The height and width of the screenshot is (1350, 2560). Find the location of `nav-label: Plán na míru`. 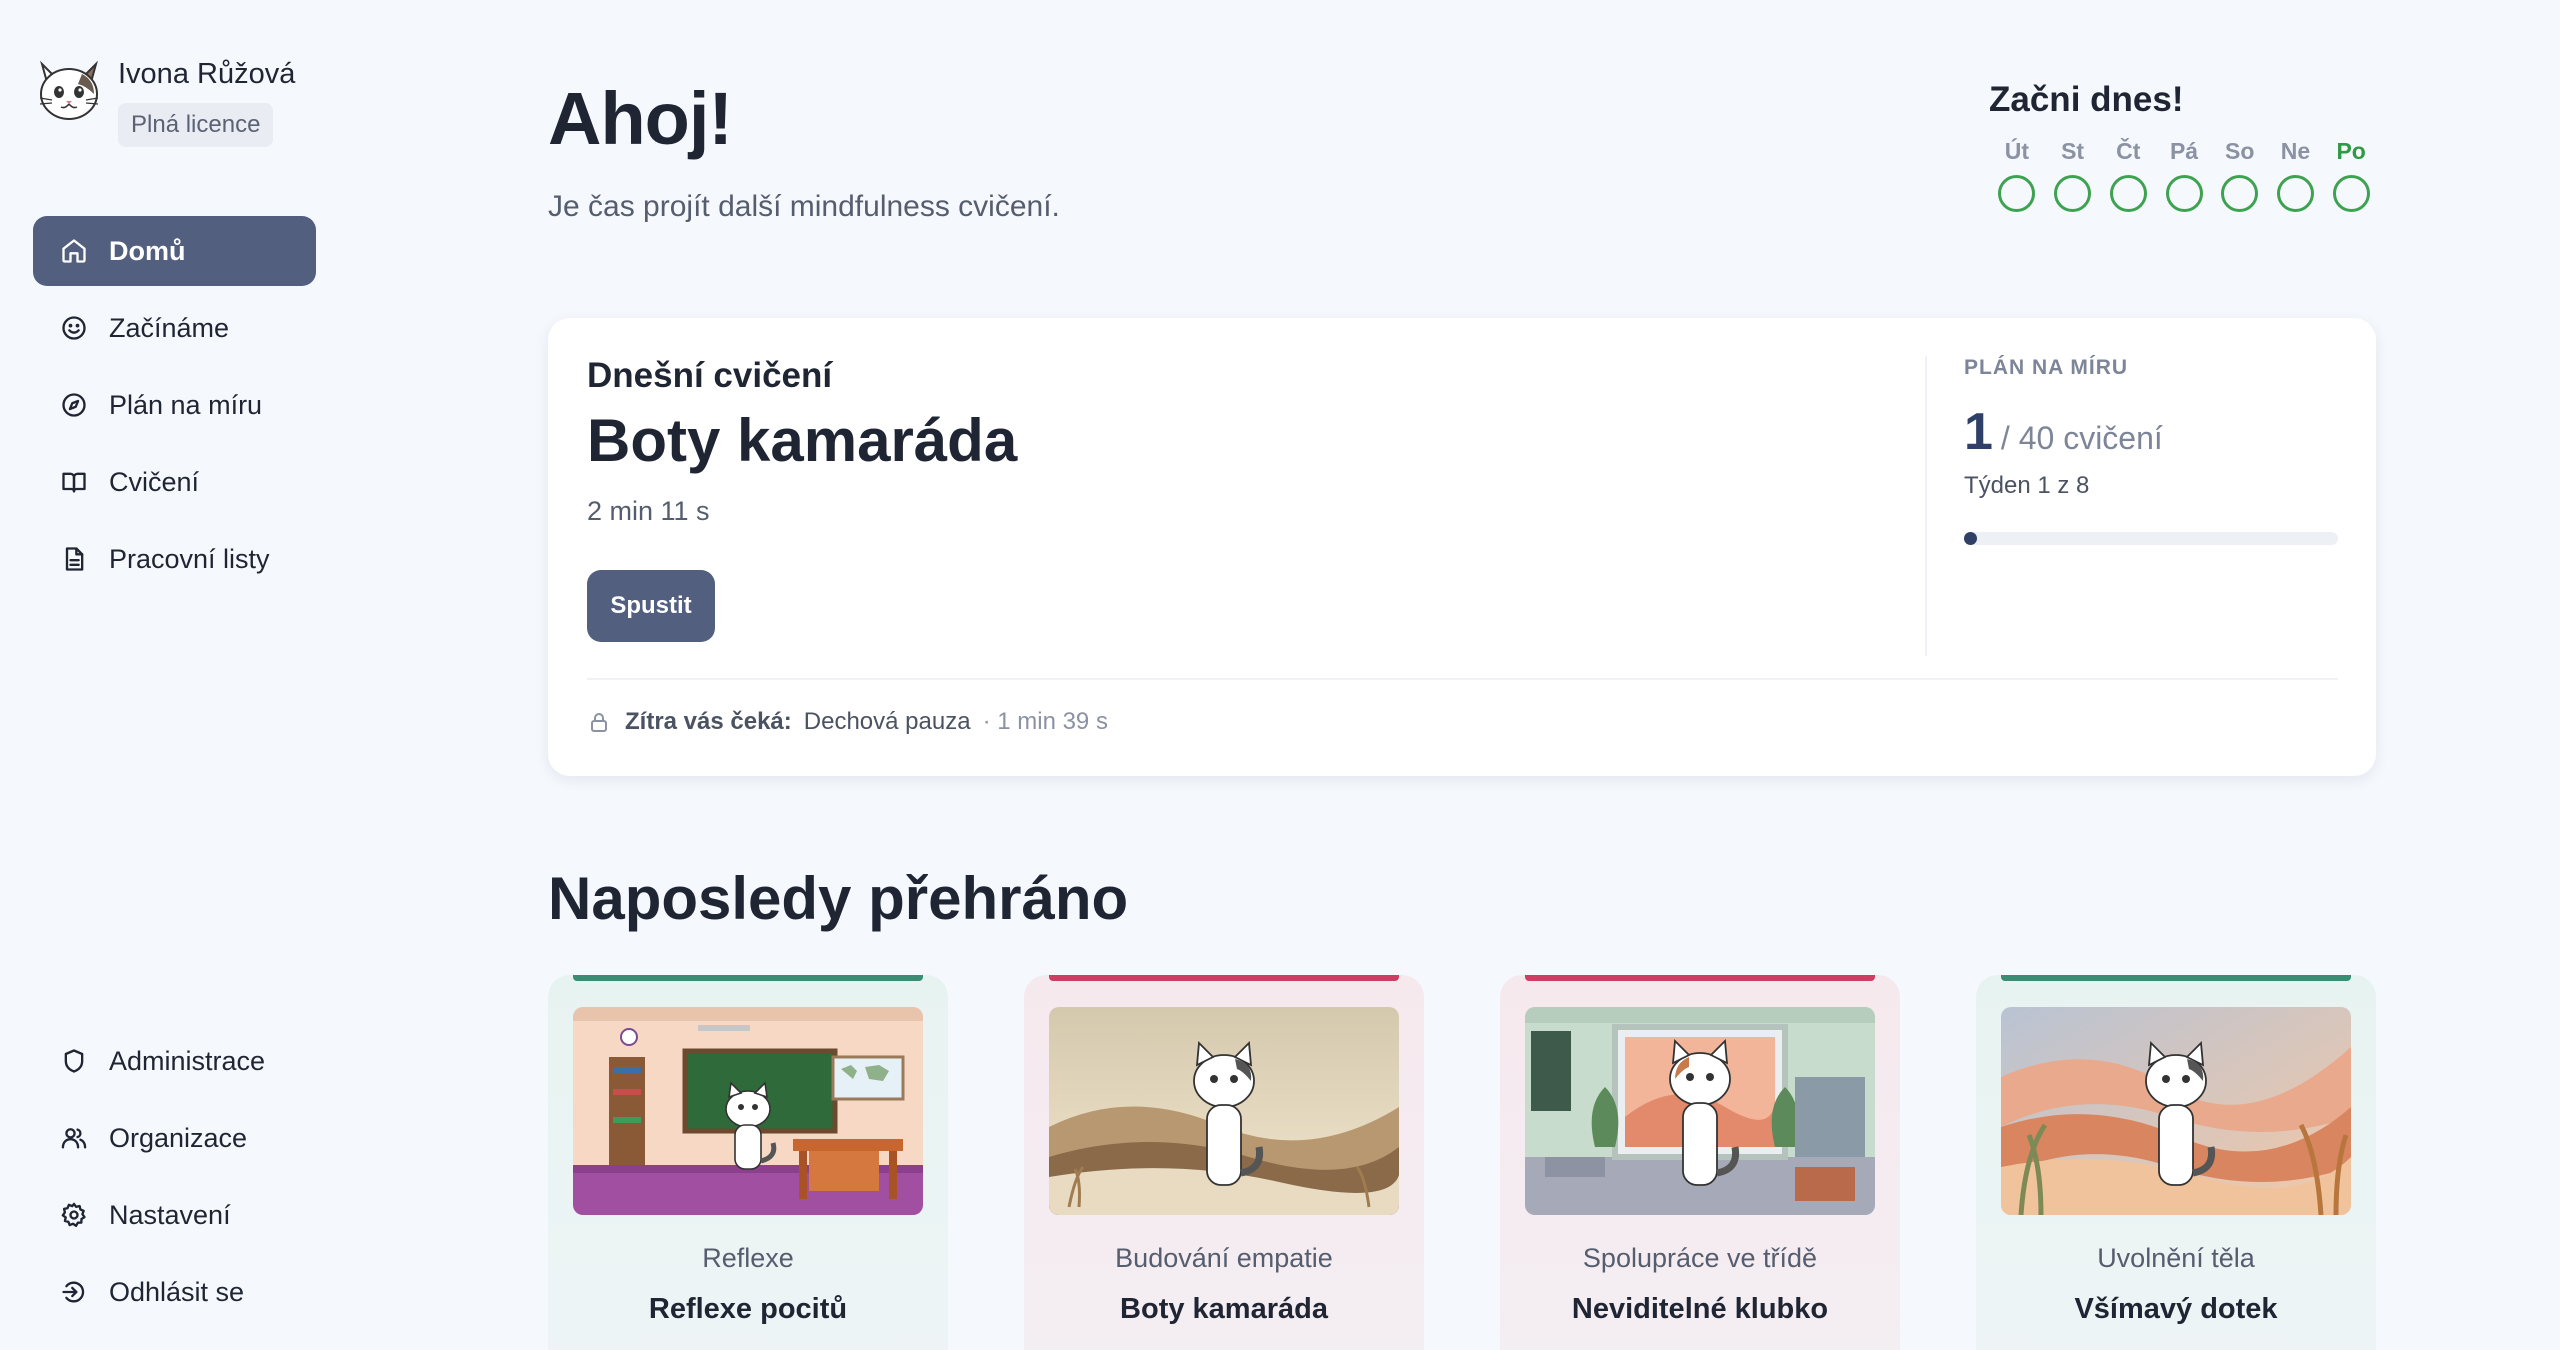

nav-label: Plán na míru is located at coordinates (186, 404).